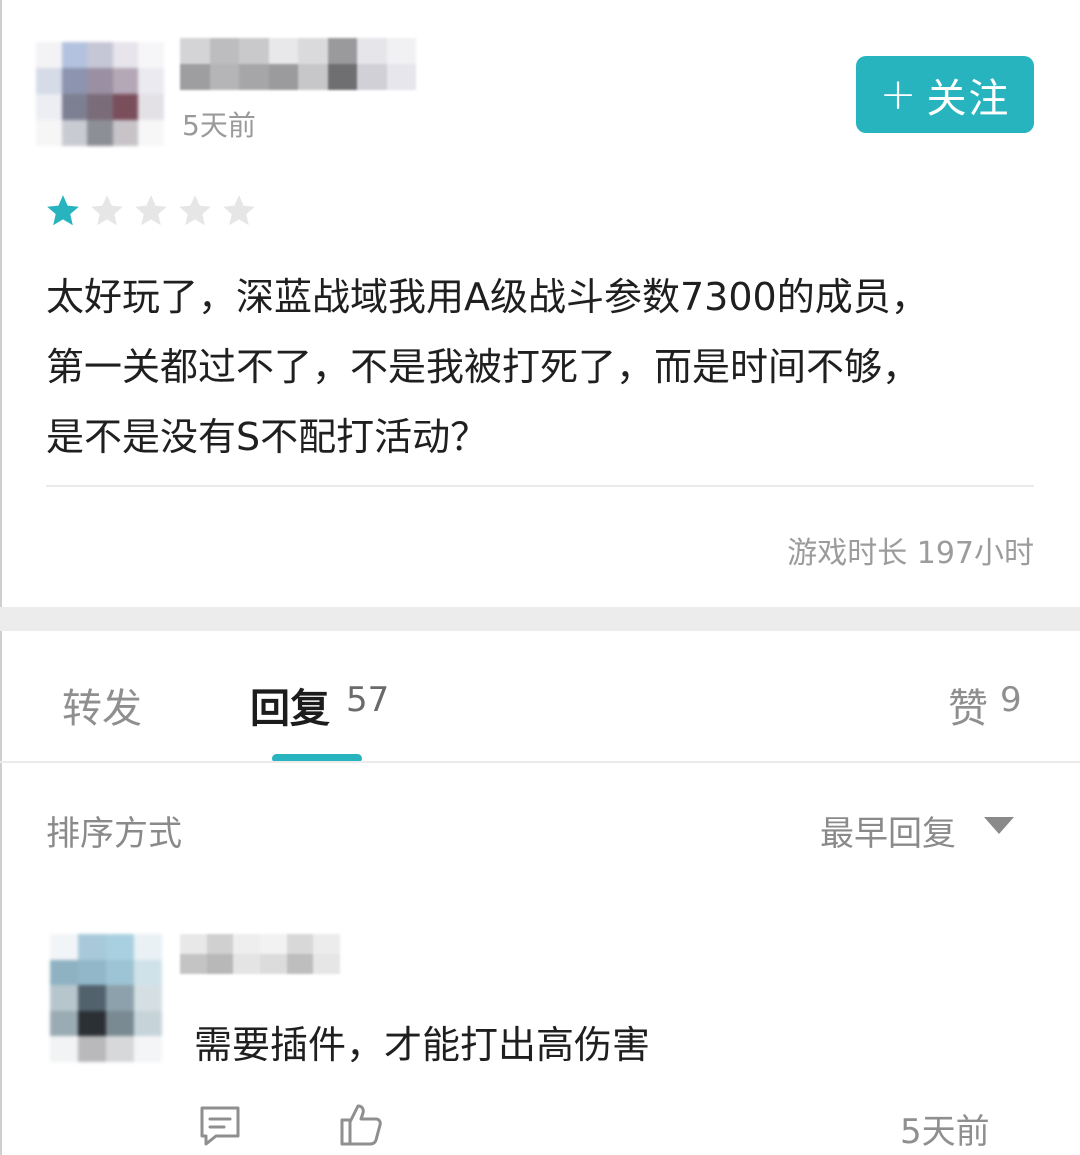 The width and height of the screenshot is (1080, 1155). Describe the element at coordinates (219, 125) in the screenshot. I see `post-time: 5天前` at that location.